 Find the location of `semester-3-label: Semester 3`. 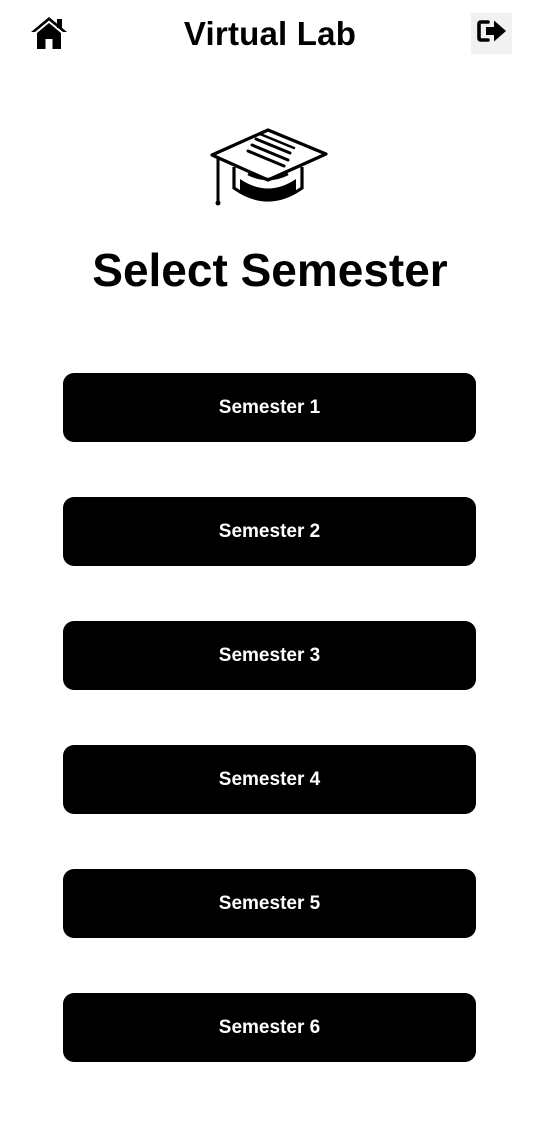

semester-3-label: Semester 3 is located at coordinates (269, 655).